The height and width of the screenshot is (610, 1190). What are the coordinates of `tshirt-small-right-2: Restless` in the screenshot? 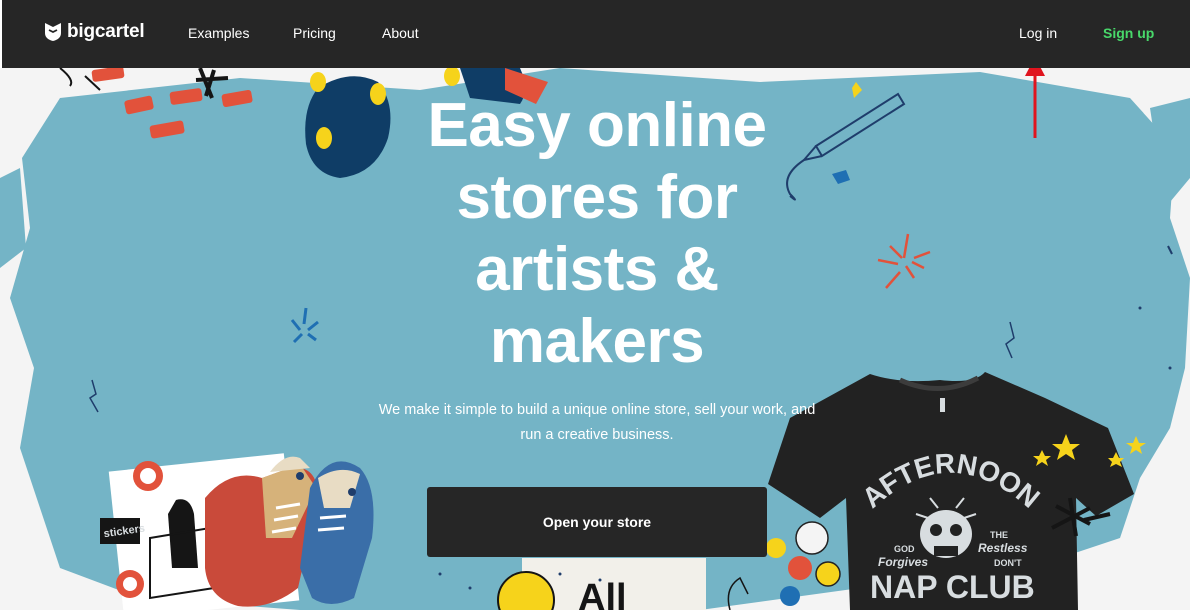 It's located at (1003, 548).